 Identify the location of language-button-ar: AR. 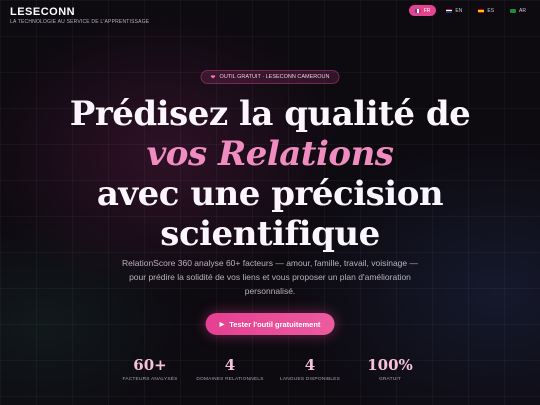
(518, 10).